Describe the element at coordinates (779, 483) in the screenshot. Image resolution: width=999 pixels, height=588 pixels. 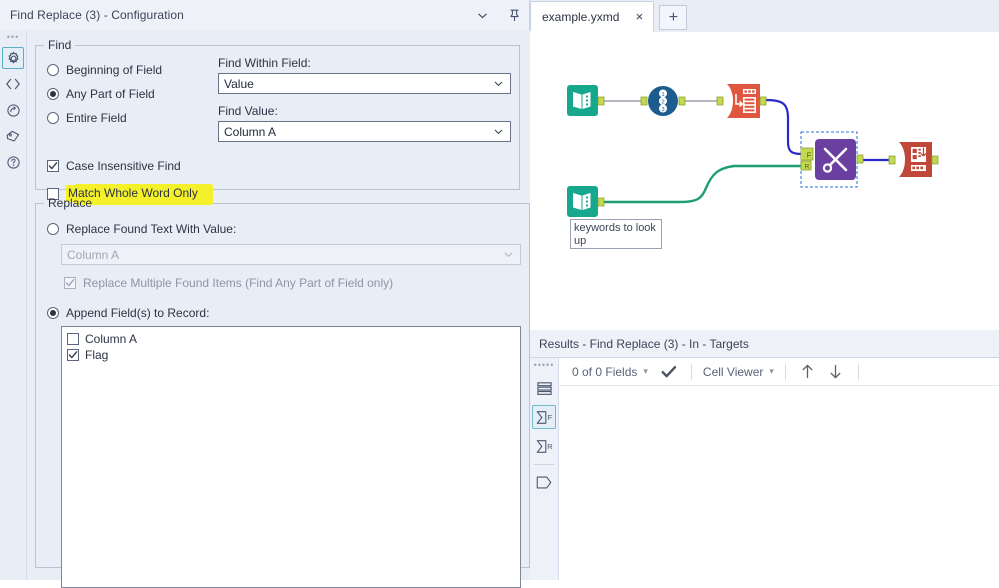
I see `results-grid` at that location.